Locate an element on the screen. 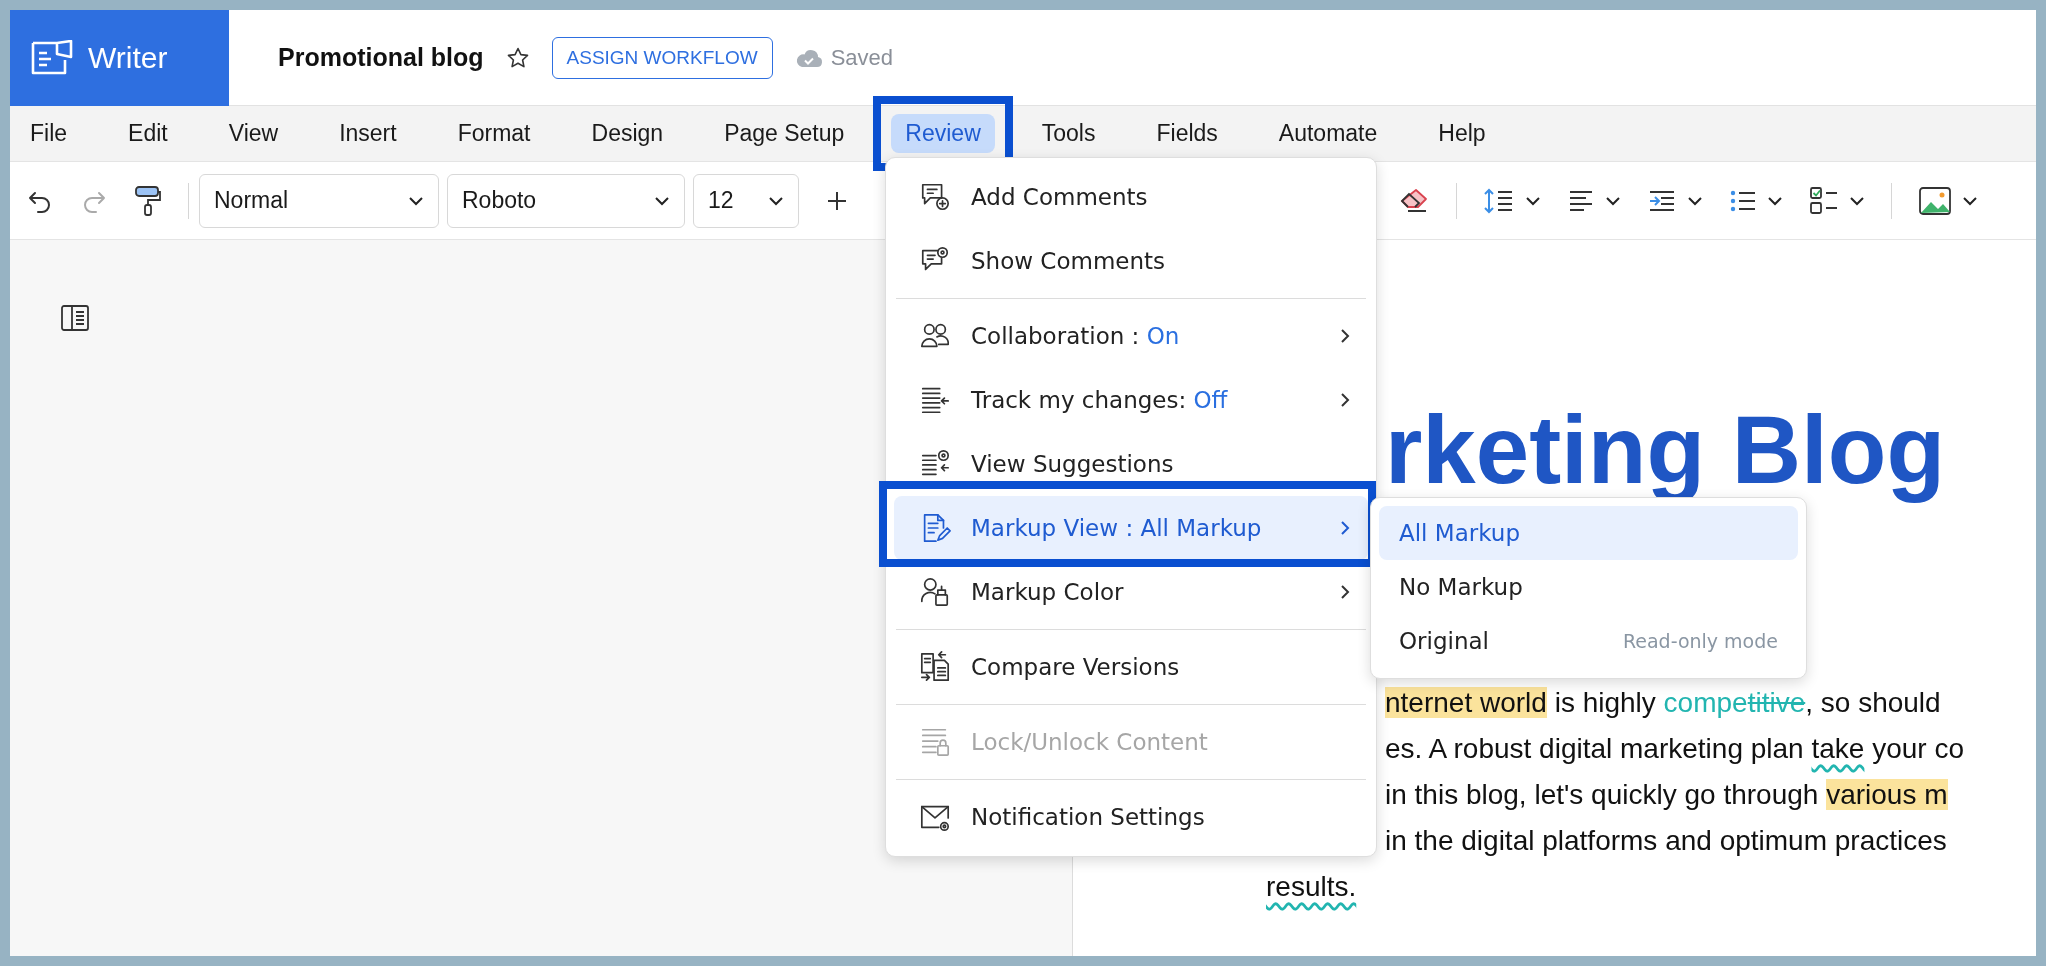  submenu-item: No Markup is located at coordinates (1588, 587).